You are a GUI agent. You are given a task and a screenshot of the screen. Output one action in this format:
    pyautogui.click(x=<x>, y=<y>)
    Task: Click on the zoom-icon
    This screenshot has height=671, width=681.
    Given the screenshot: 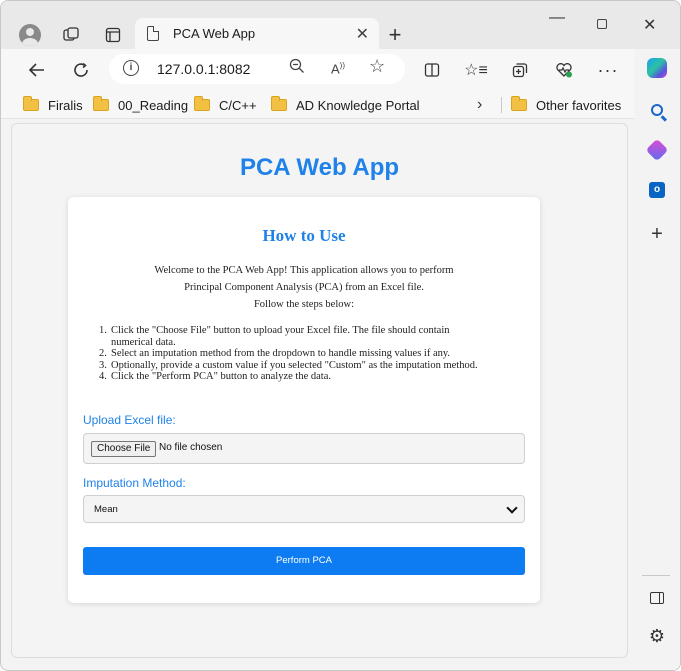 What is the action you would take?
    pyautogui.click(x=297, y=68)
    